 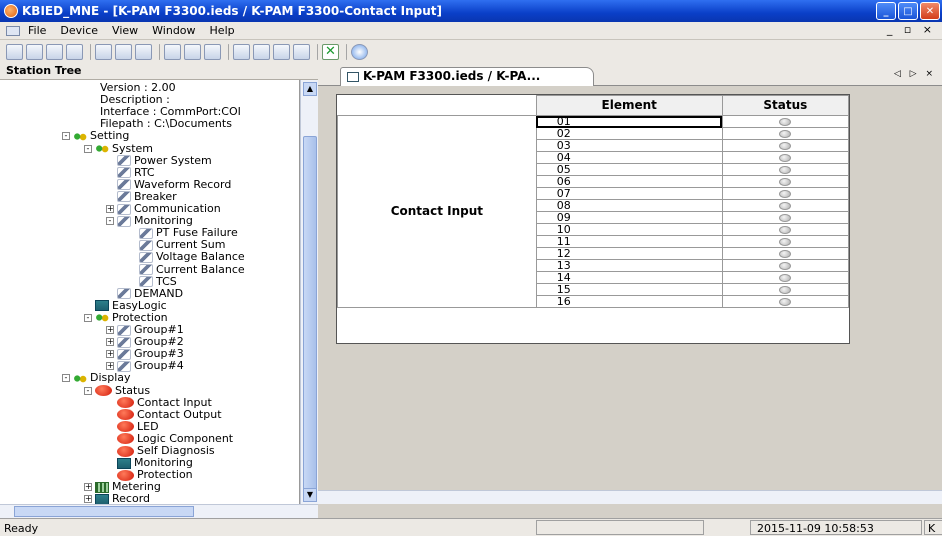 What do you see at coordinates (186, 257) in the screenshot?
I see `tree-item: Voltage Balance` at bounding box center [186, 257].